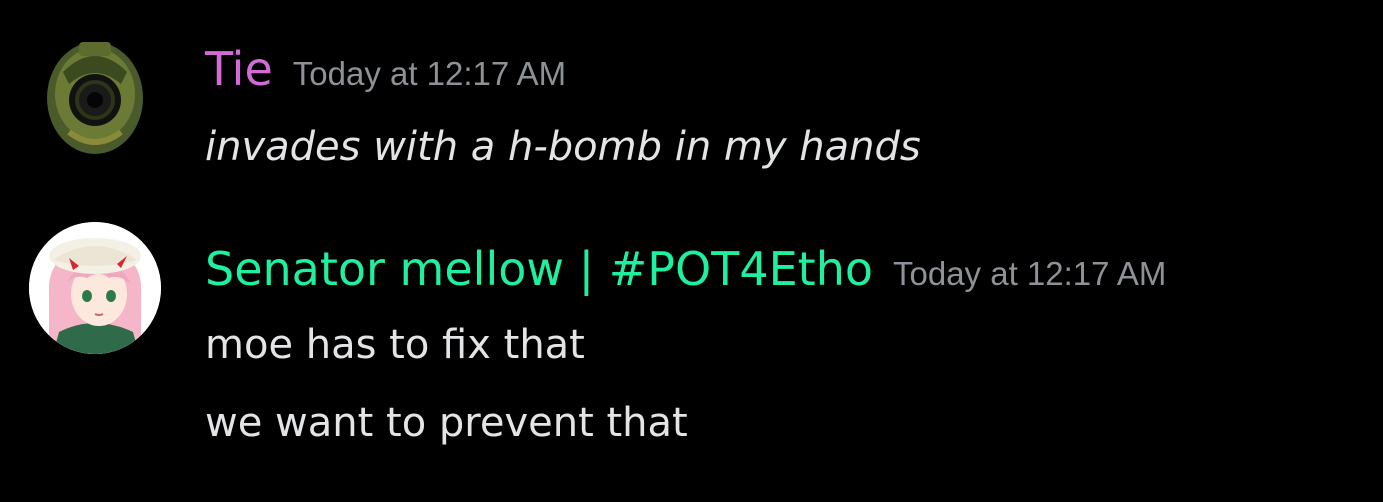  Describe the element at coordinates (239, 69) in the screenshot. I see `username: Tie` at that location.